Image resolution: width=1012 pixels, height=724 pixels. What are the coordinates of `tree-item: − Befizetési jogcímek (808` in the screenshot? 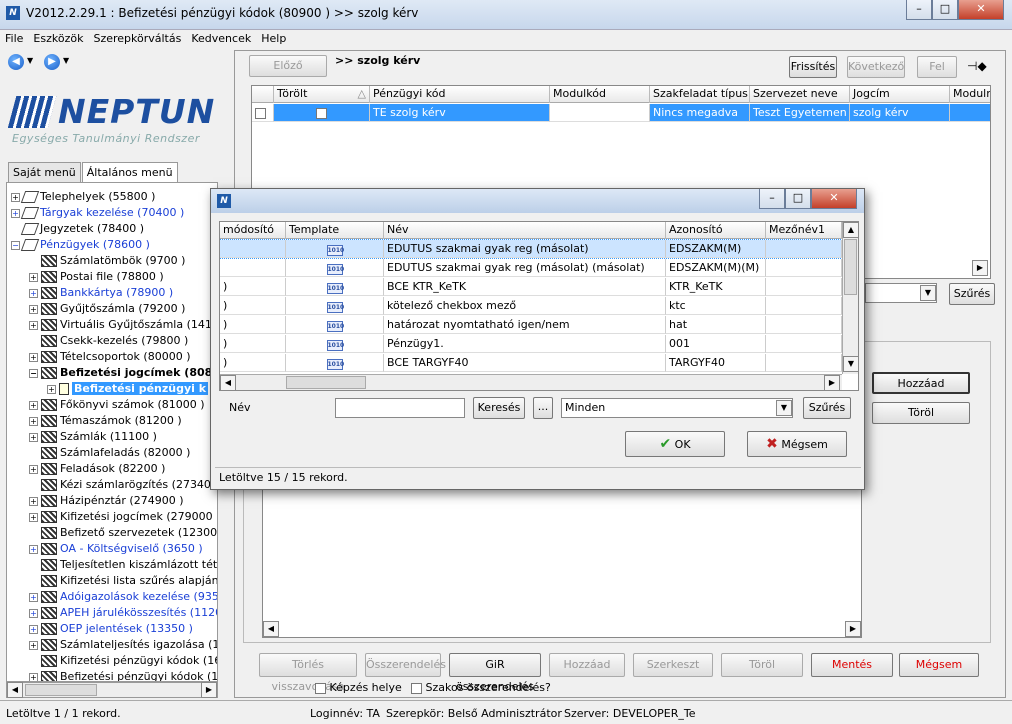 It's located at (120, 373).